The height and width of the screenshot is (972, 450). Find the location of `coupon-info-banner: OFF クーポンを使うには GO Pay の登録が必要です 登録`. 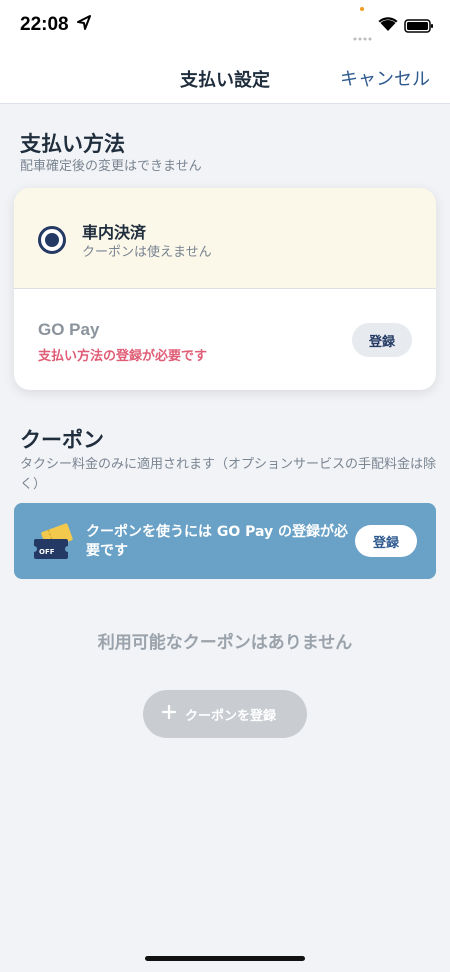

coupon-info-banner: OFF クーポンを使うには GO Pay の登録が必要です 登録 is located at coordinates (225, 541).